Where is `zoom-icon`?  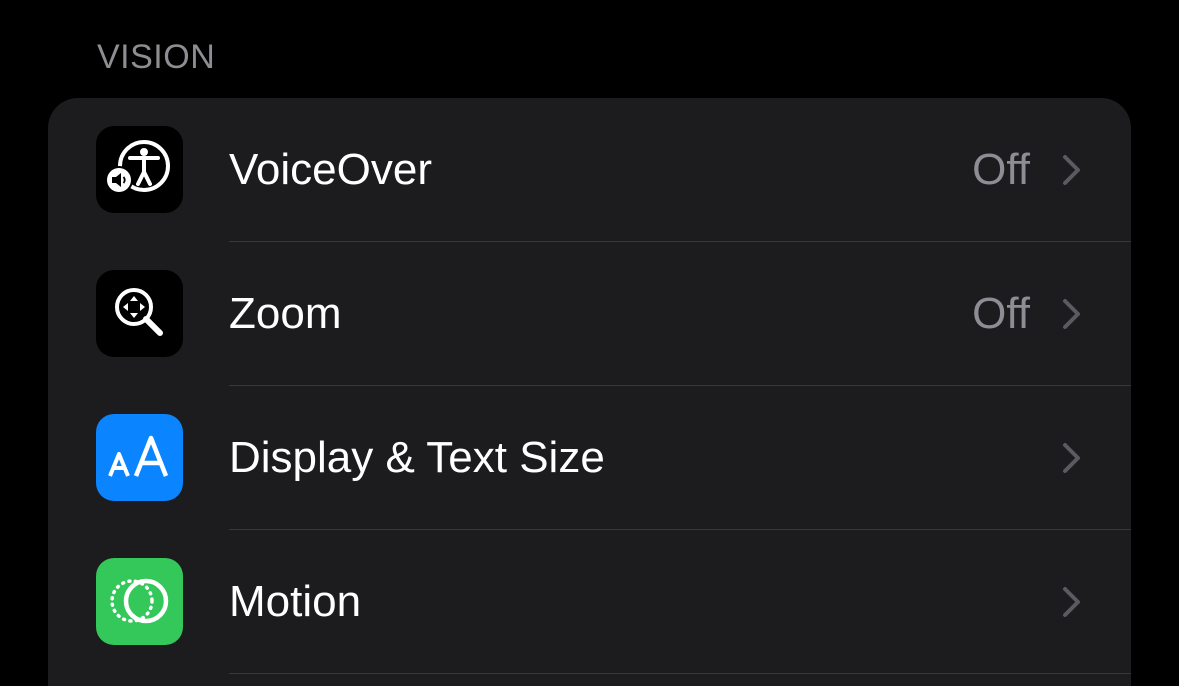 zoom-icon is located at coordinates (139, 313).